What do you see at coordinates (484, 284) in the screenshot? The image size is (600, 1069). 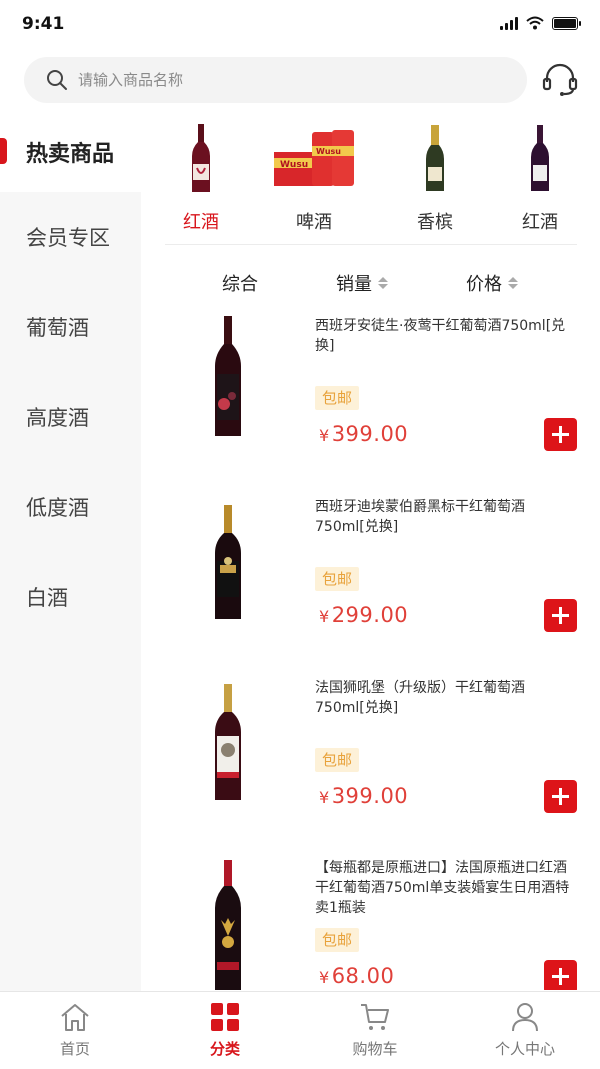 I see `sort-label: 价格` at bounding box center [484, 284].